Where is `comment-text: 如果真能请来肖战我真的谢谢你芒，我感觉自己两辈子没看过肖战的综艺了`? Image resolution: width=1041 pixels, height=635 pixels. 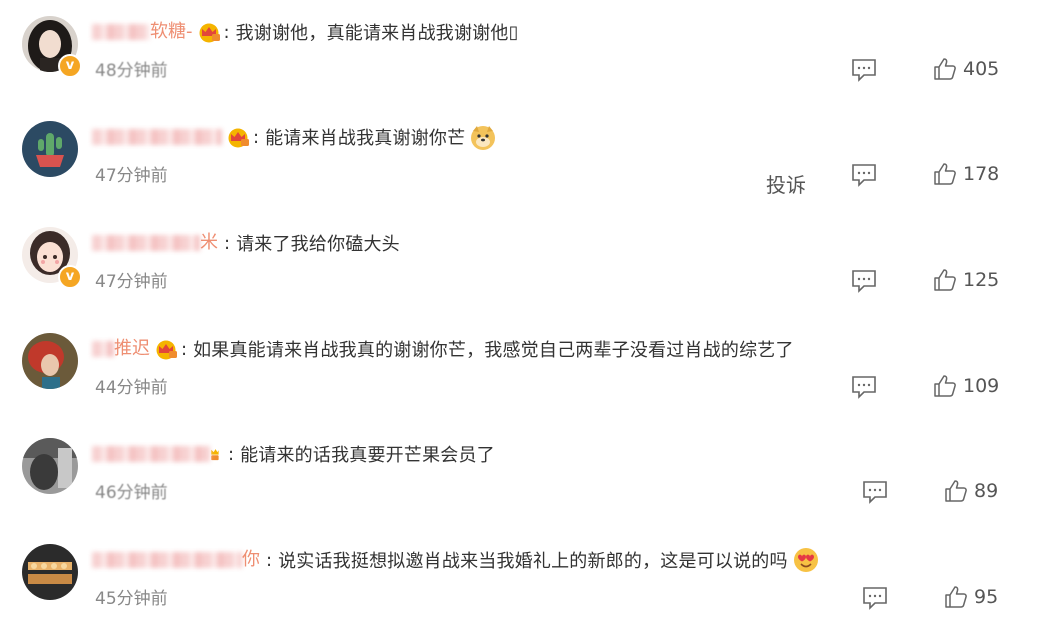 comment-text: 如果真能请来肖战我真的谢谢你芒，我感觉自己两辈子没看过肖战的综艺了 is located at coordinates (493, 350).